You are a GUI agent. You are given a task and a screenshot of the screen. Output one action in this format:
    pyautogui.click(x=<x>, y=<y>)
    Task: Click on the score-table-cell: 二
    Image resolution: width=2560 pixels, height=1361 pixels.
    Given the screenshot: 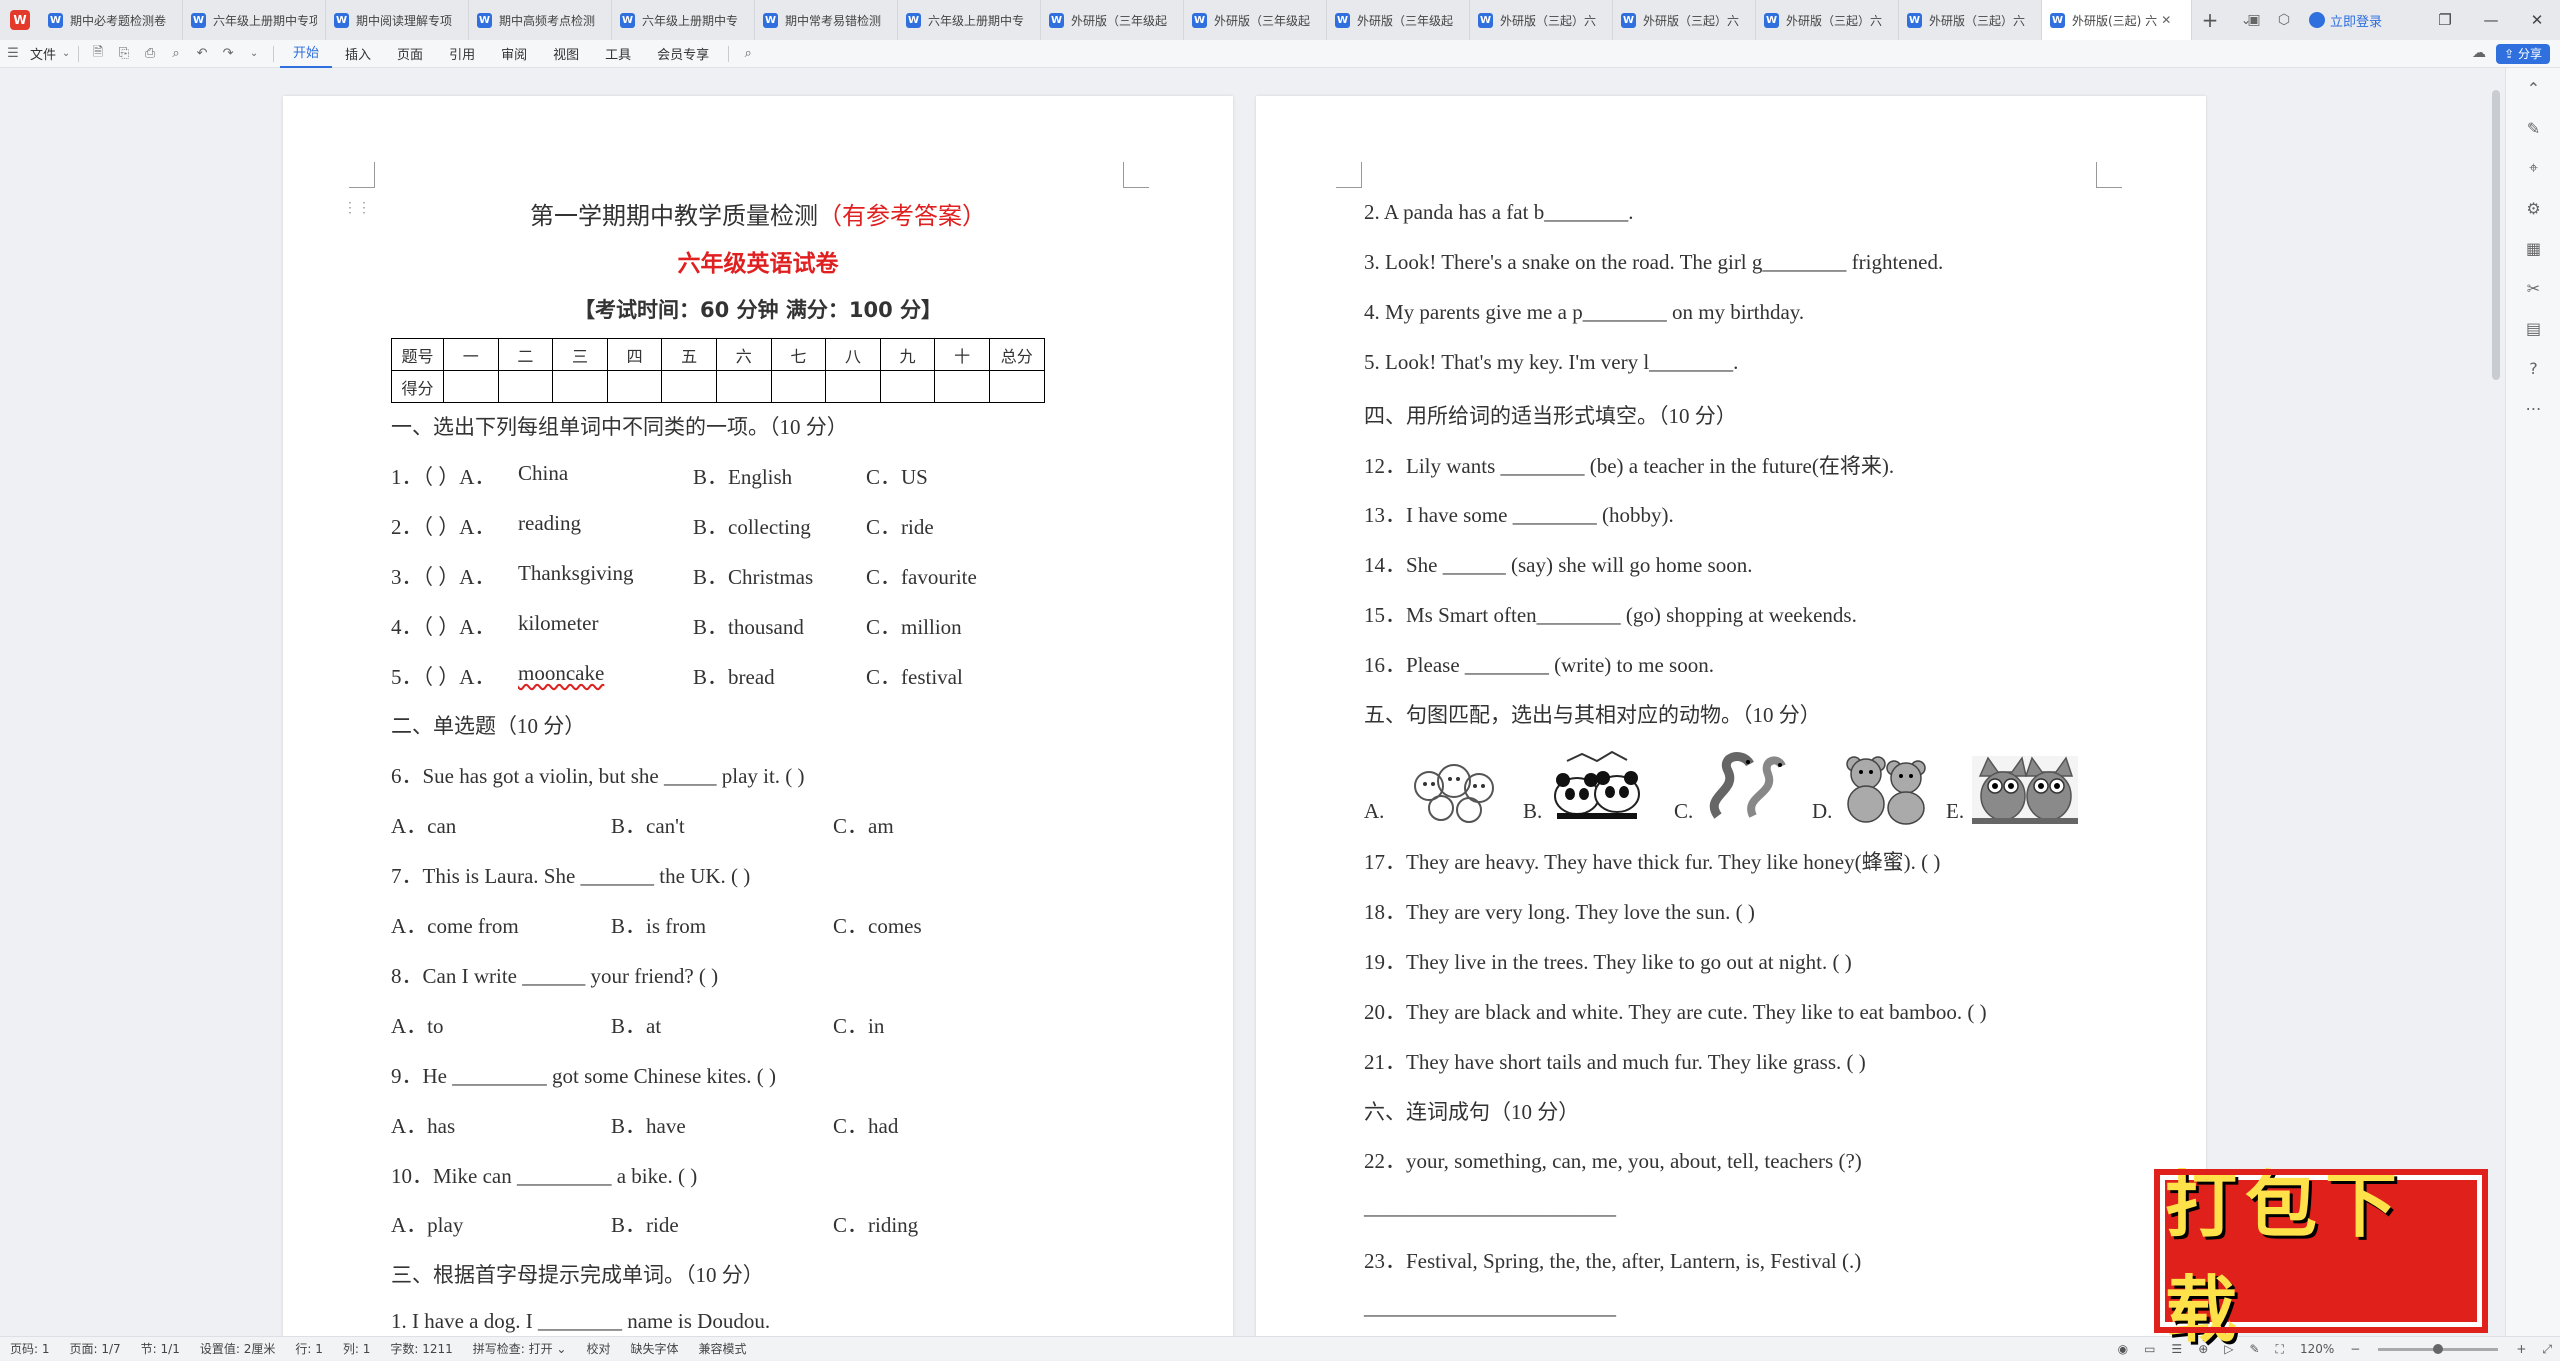 What is the action you would take?
    pyautogui.click(x=525, y=354)
    